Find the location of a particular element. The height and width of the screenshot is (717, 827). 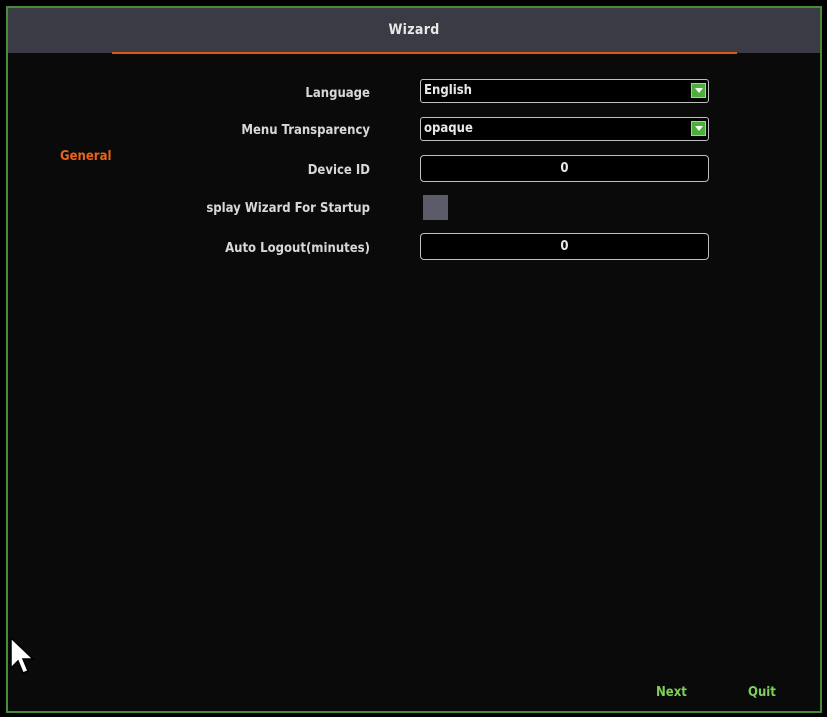

window-title: Wizard is located at coordinates (414, 30).